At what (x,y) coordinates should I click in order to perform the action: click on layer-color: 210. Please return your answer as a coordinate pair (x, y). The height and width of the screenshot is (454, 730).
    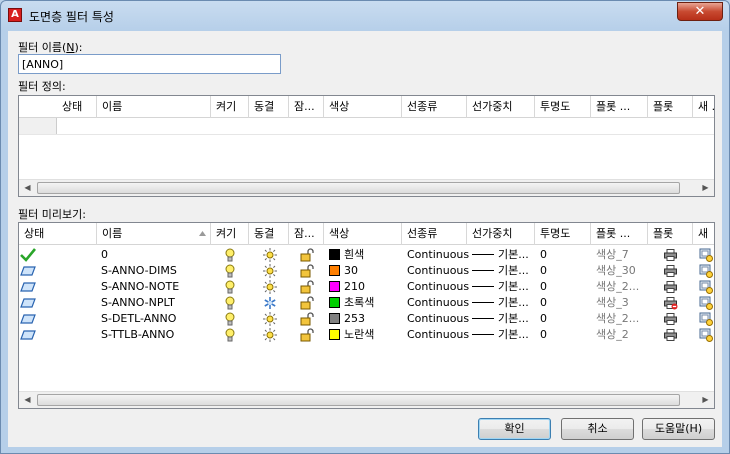
    Looking at the image, I should click on (365, 287).